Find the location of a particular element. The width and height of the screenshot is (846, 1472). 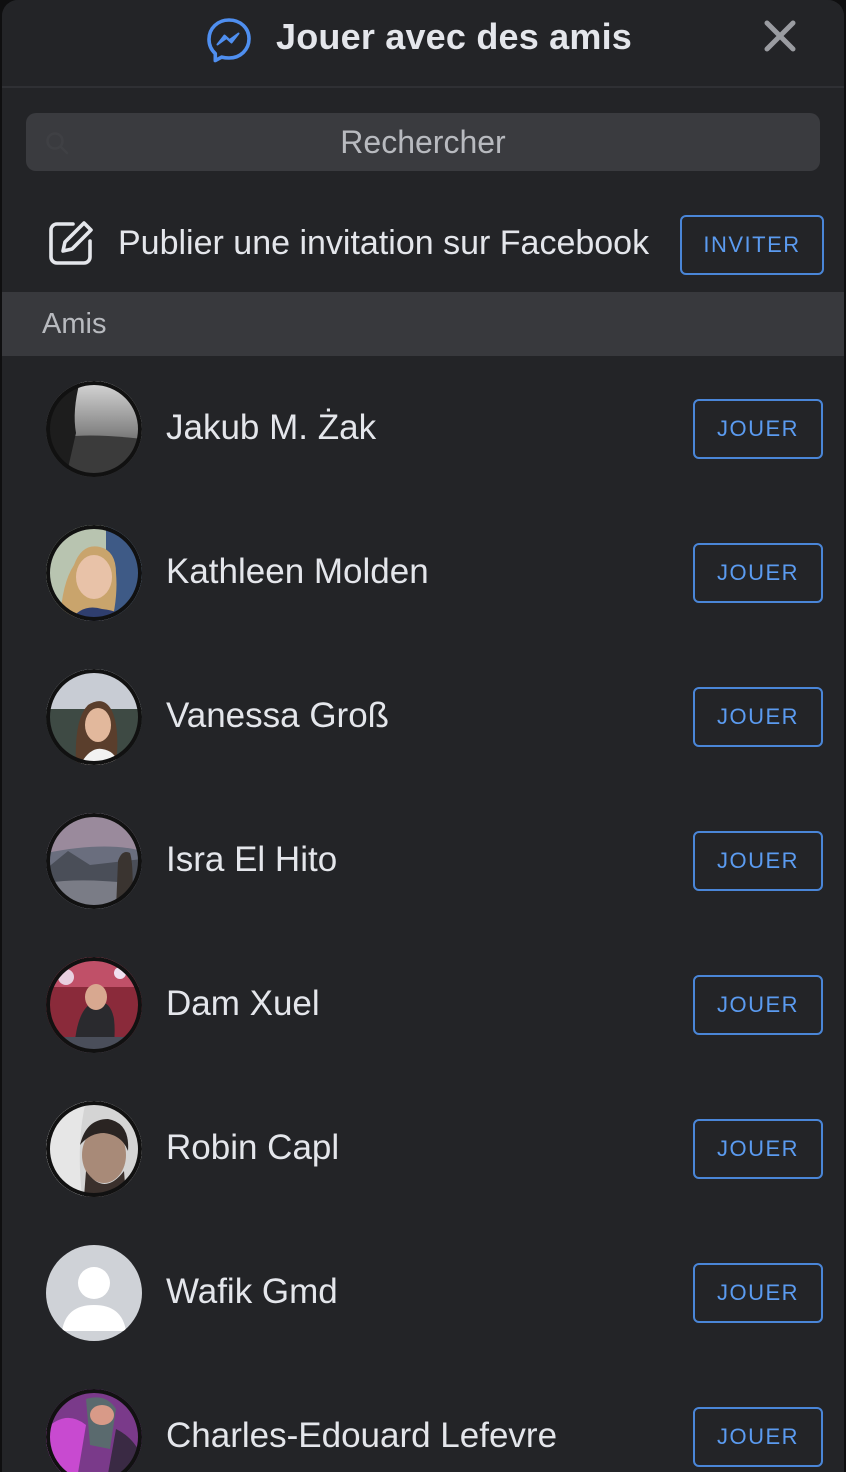

default-avatar-icon is located at coordinates (94, 1293).